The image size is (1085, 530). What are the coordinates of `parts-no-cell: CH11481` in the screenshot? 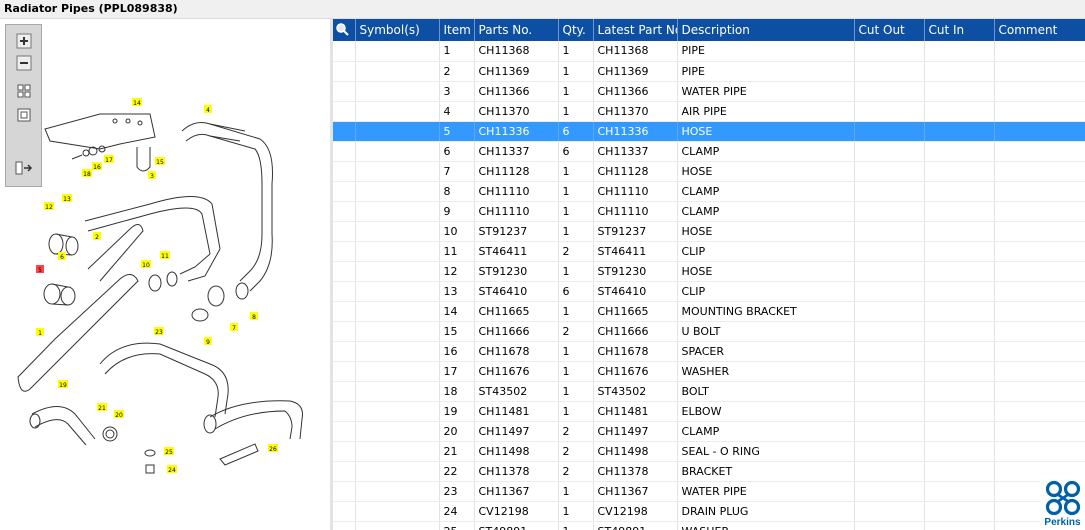 It's located at (516, 411).